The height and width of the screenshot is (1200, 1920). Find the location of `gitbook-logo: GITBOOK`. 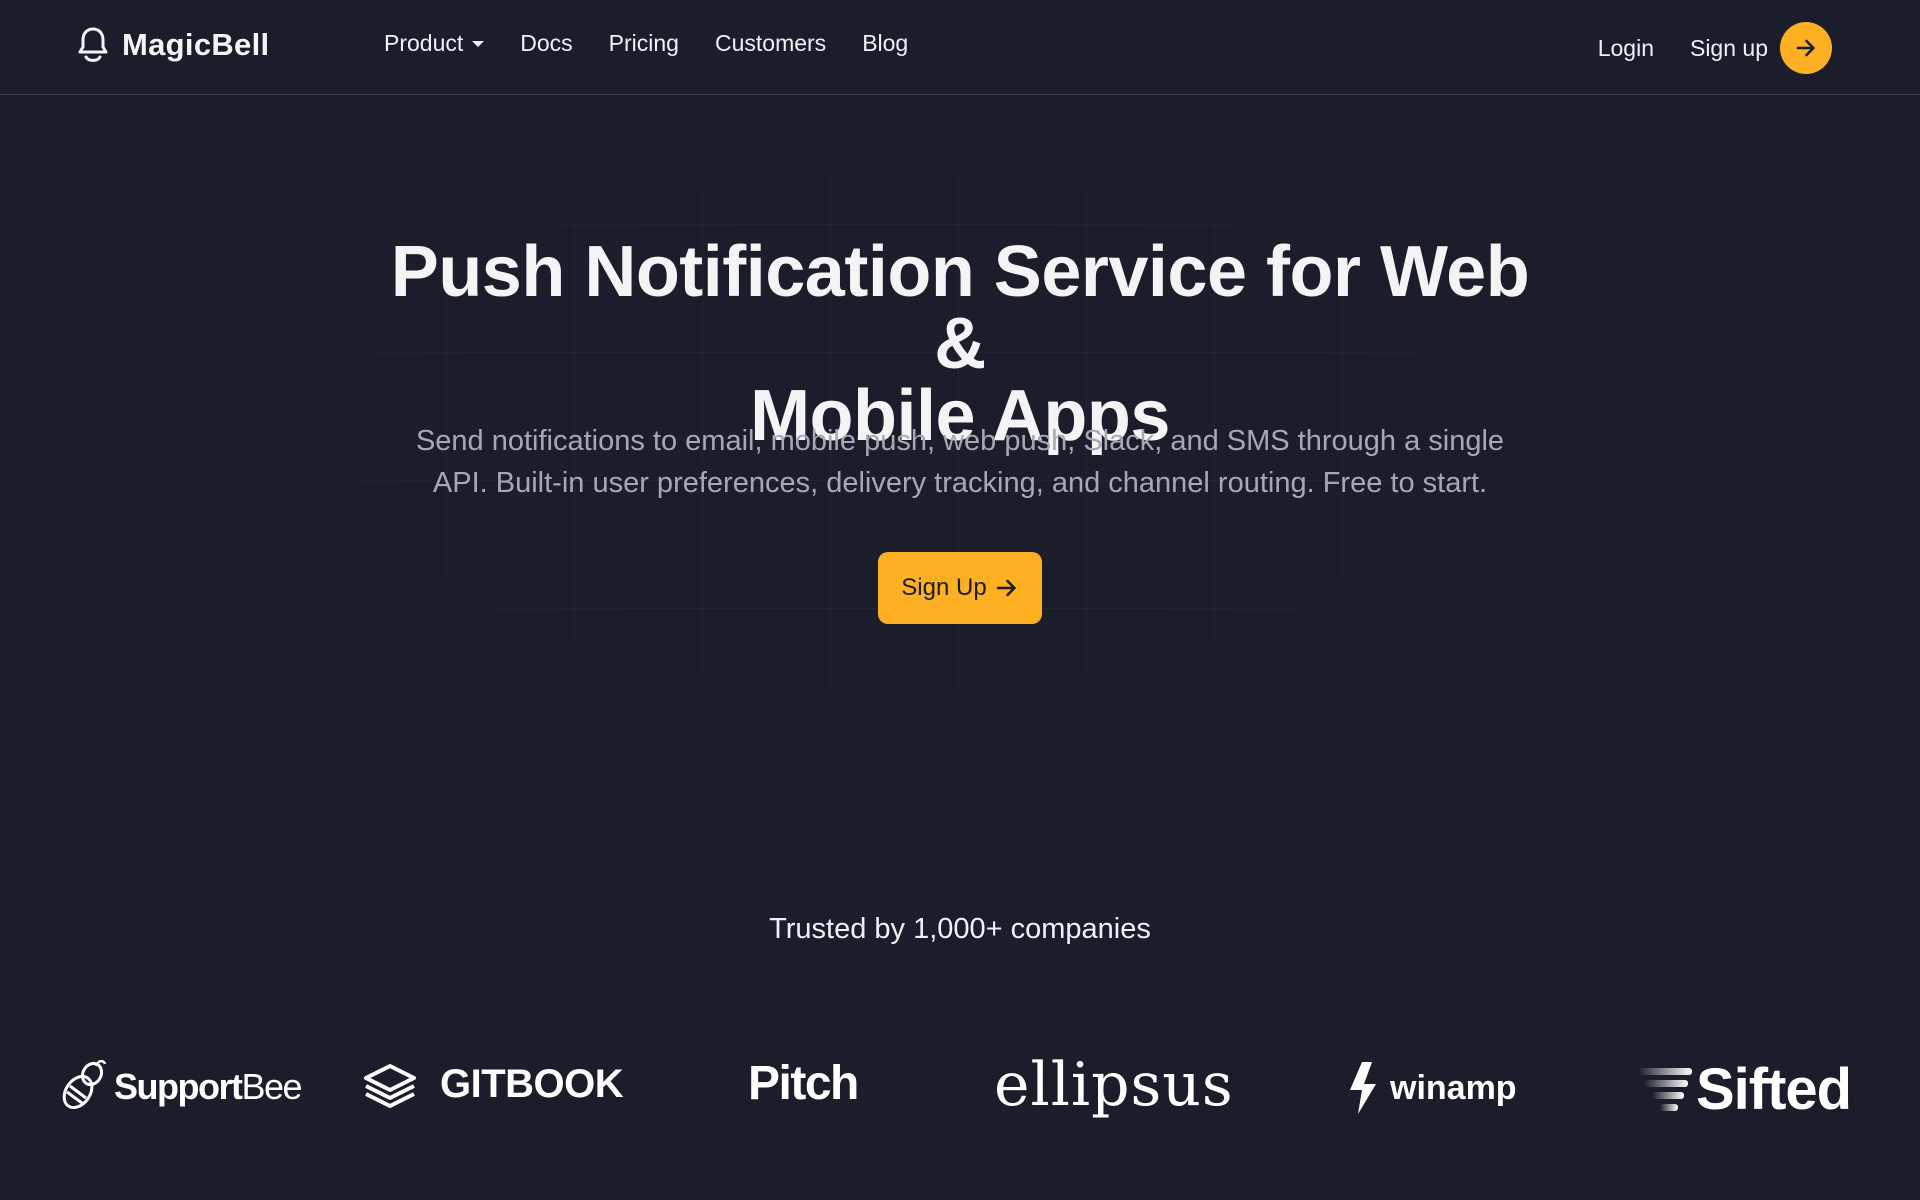

gitbook-logo: GITBOOK is located at coordinates (493, 1084).